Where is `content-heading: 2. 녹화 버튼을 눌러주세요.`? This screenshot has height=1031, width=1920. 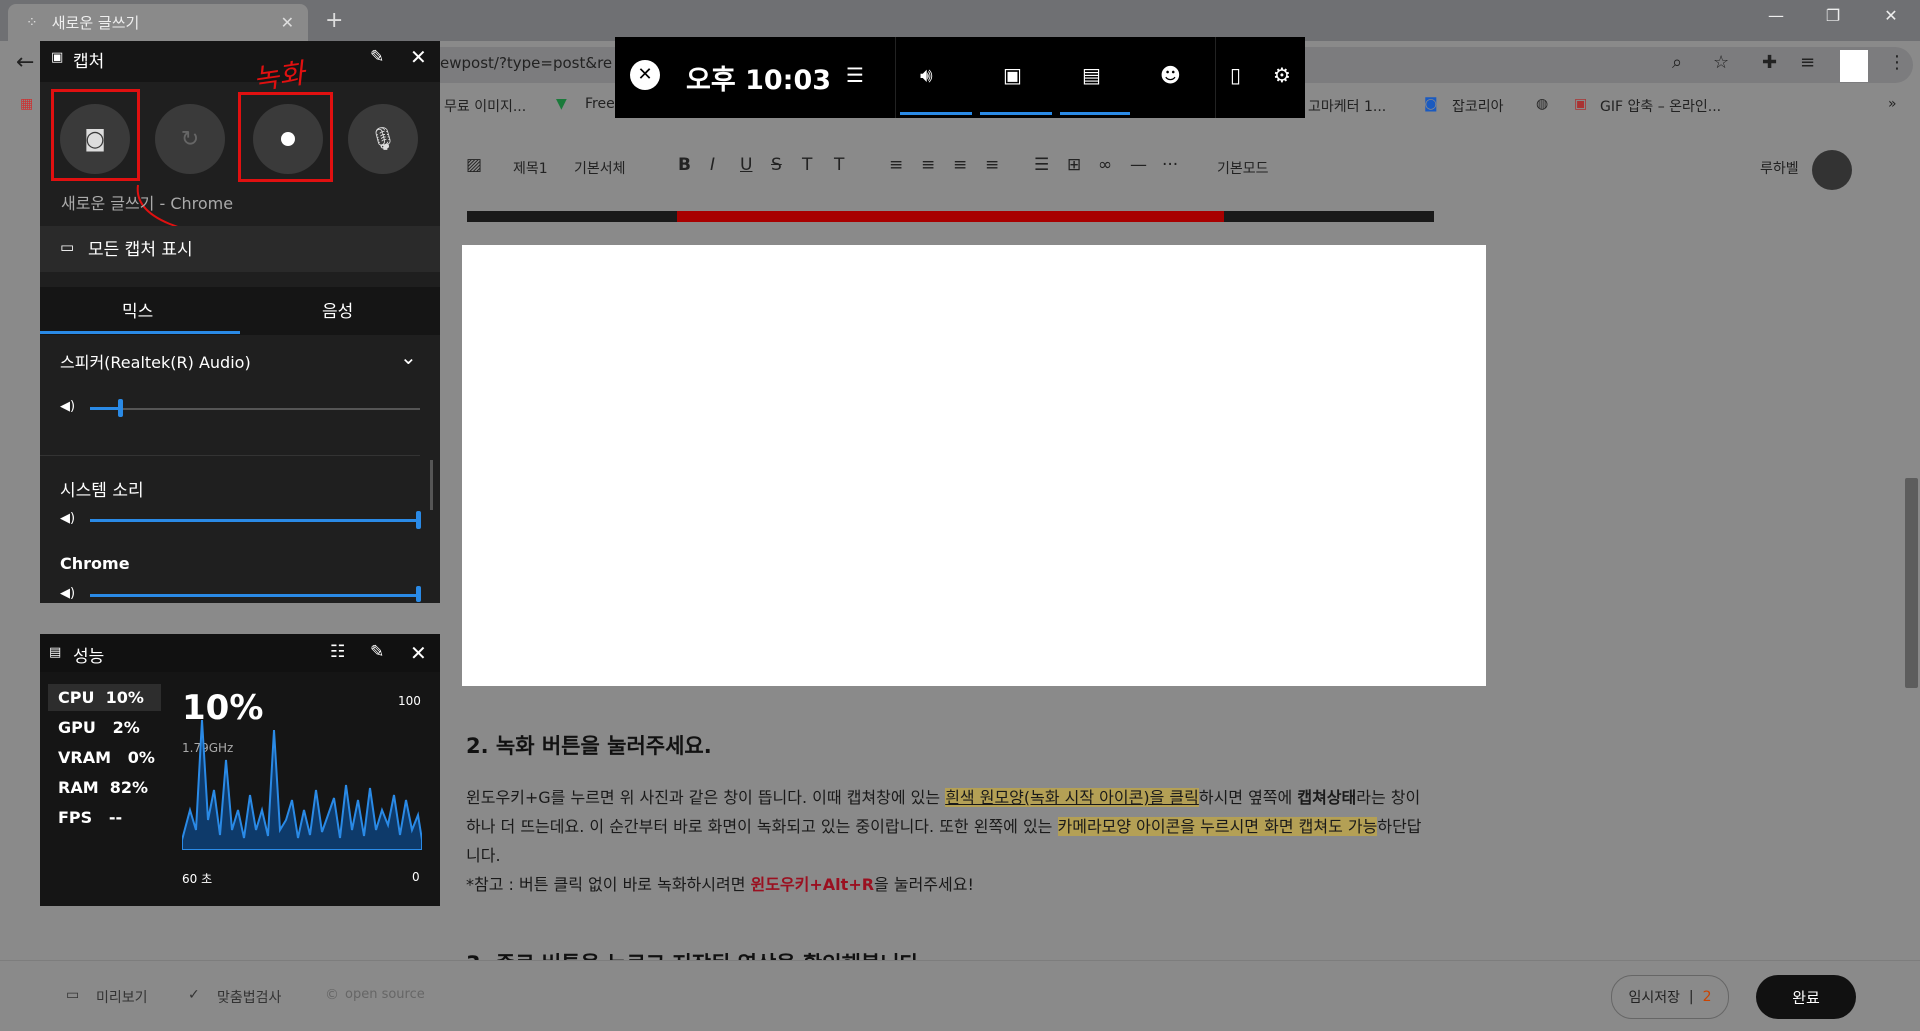
content-heading: 2. 녹화 버튼을 눌러주세요. is located at coordinates (589, 745).